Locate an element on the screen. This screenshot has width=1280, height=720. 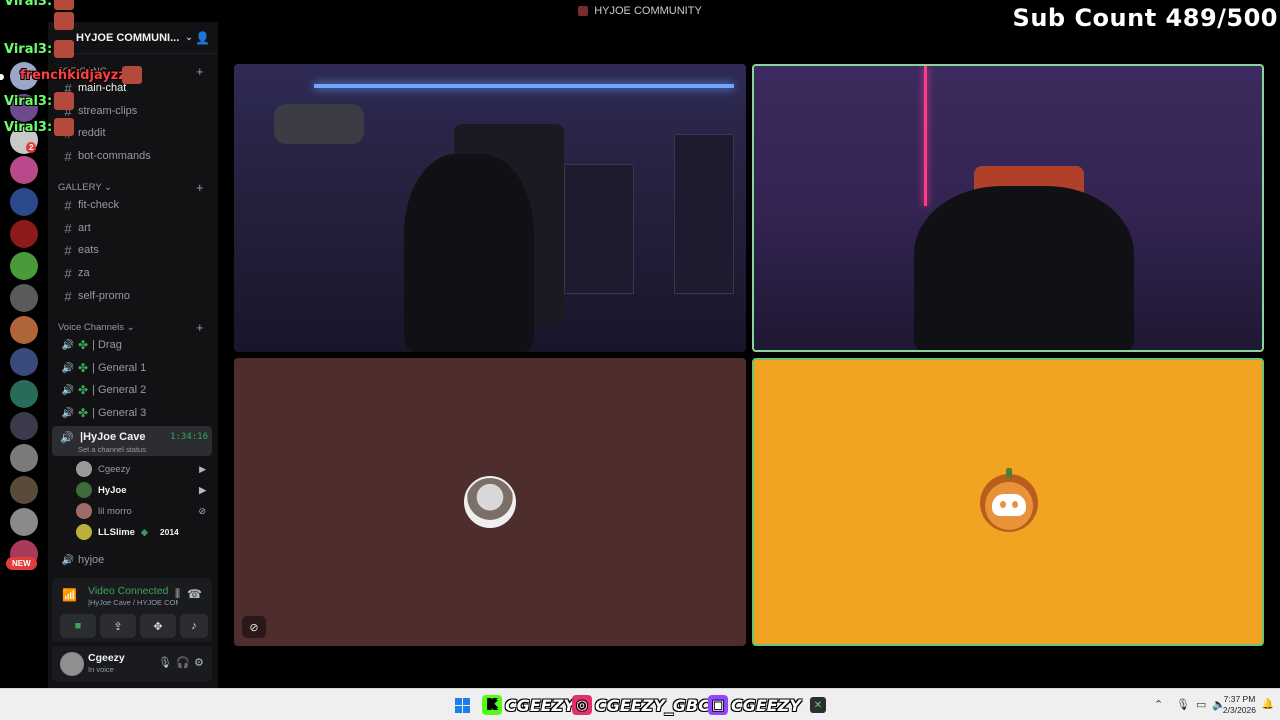
soundboard-button: ♪ is located at coordinates (194, 626).